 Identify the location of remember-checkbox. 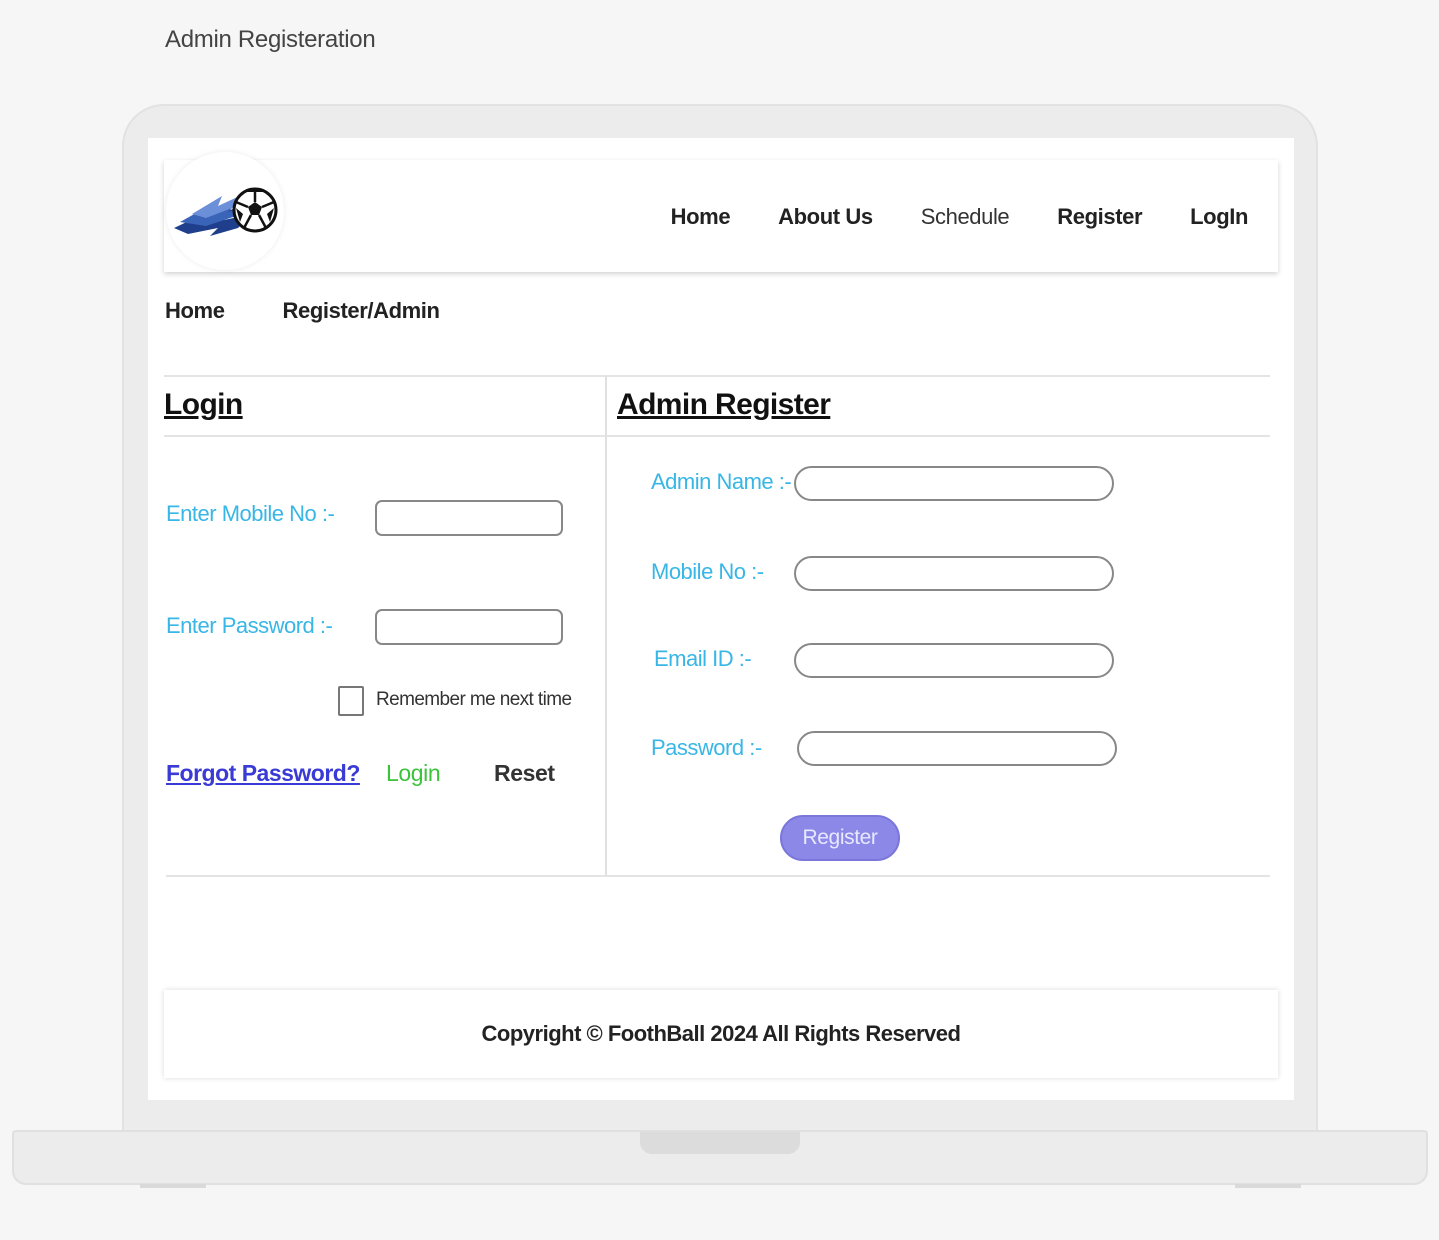
(351, 701).